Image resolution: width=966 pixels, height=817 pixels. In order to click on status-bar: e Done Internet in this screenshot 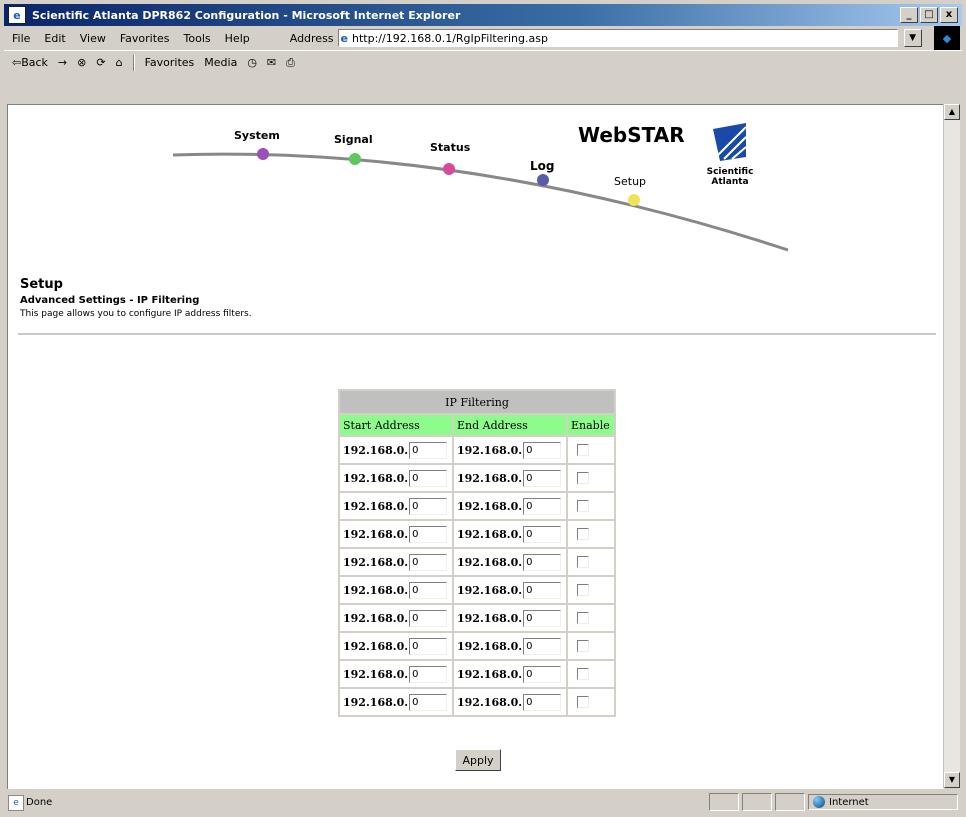, I will do `click(483, 802)`.